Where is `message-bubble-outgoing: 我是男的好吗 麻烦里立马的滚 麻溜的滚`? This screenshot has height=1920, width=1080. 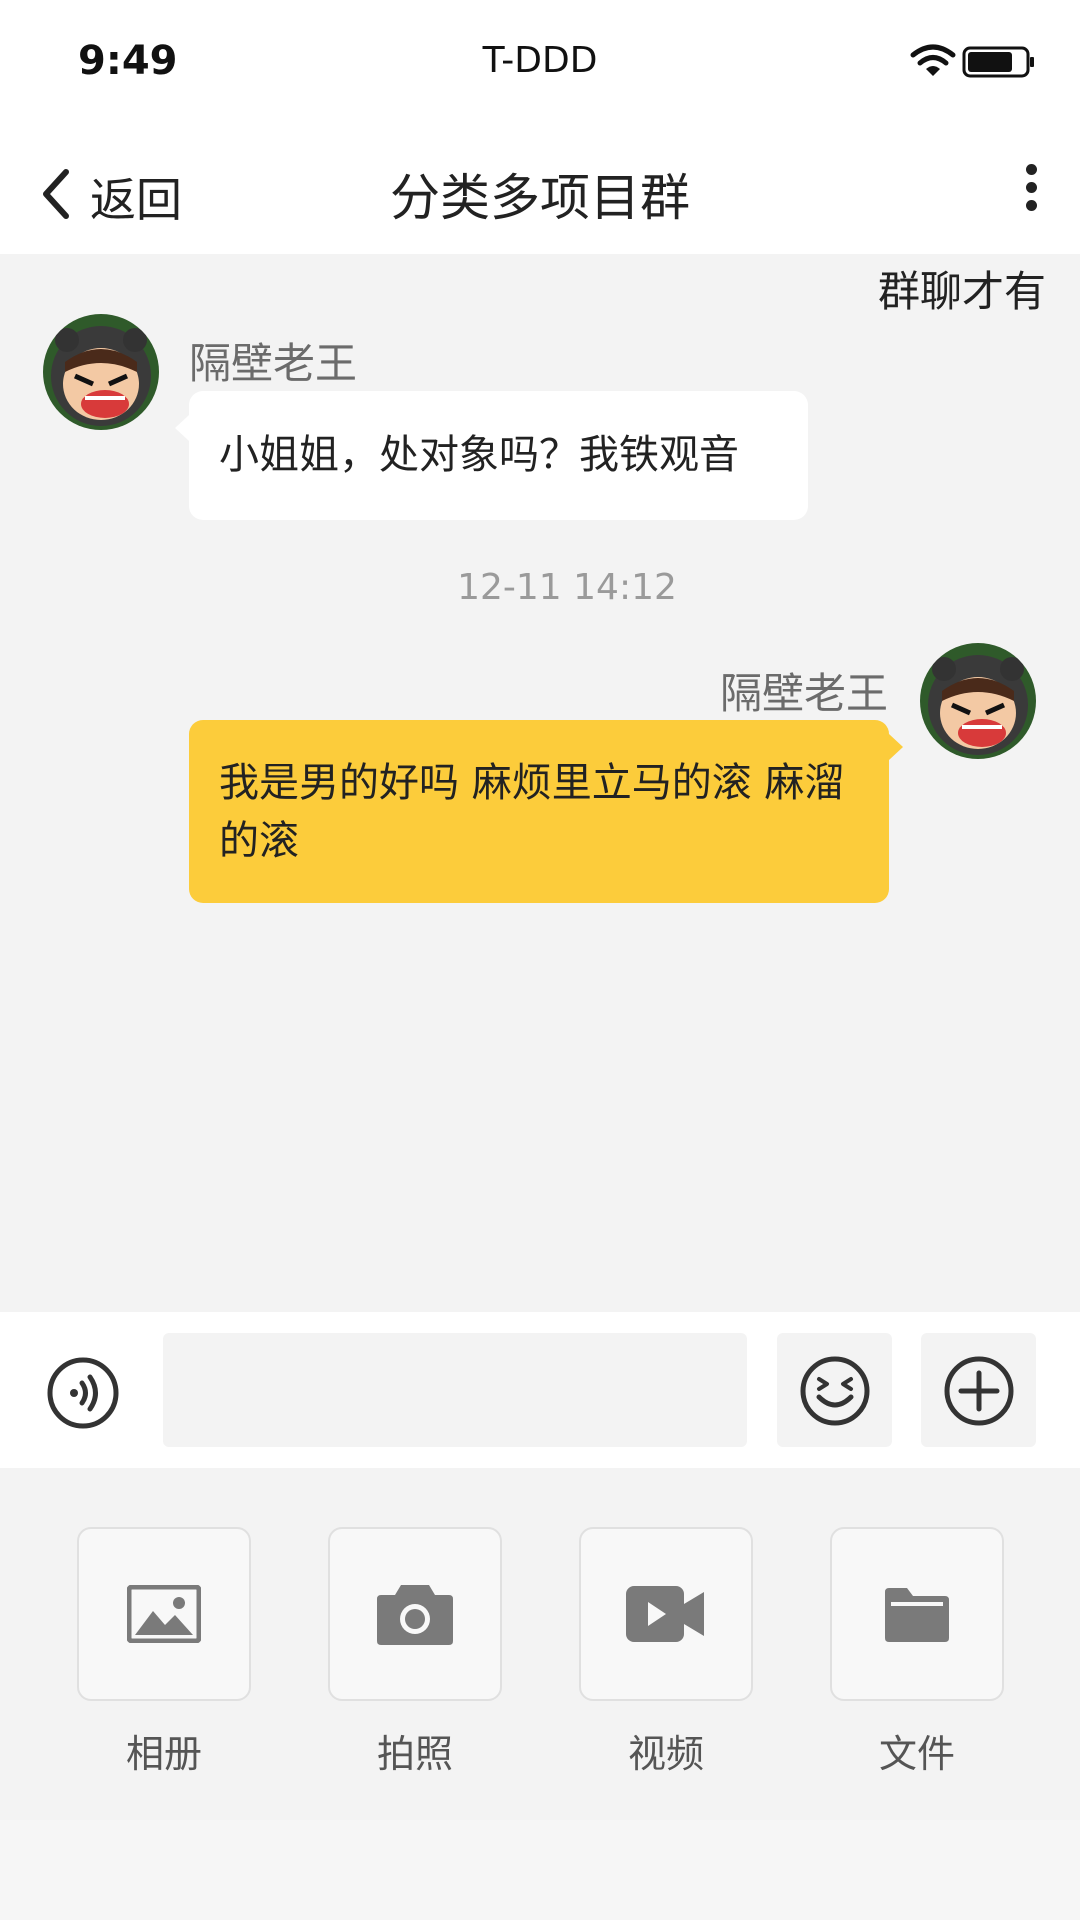
message-bubble-outgoing: 我是男的好吗 麻烦里立马的滚 麻溜的滚 is located at coordinates (546, 811).